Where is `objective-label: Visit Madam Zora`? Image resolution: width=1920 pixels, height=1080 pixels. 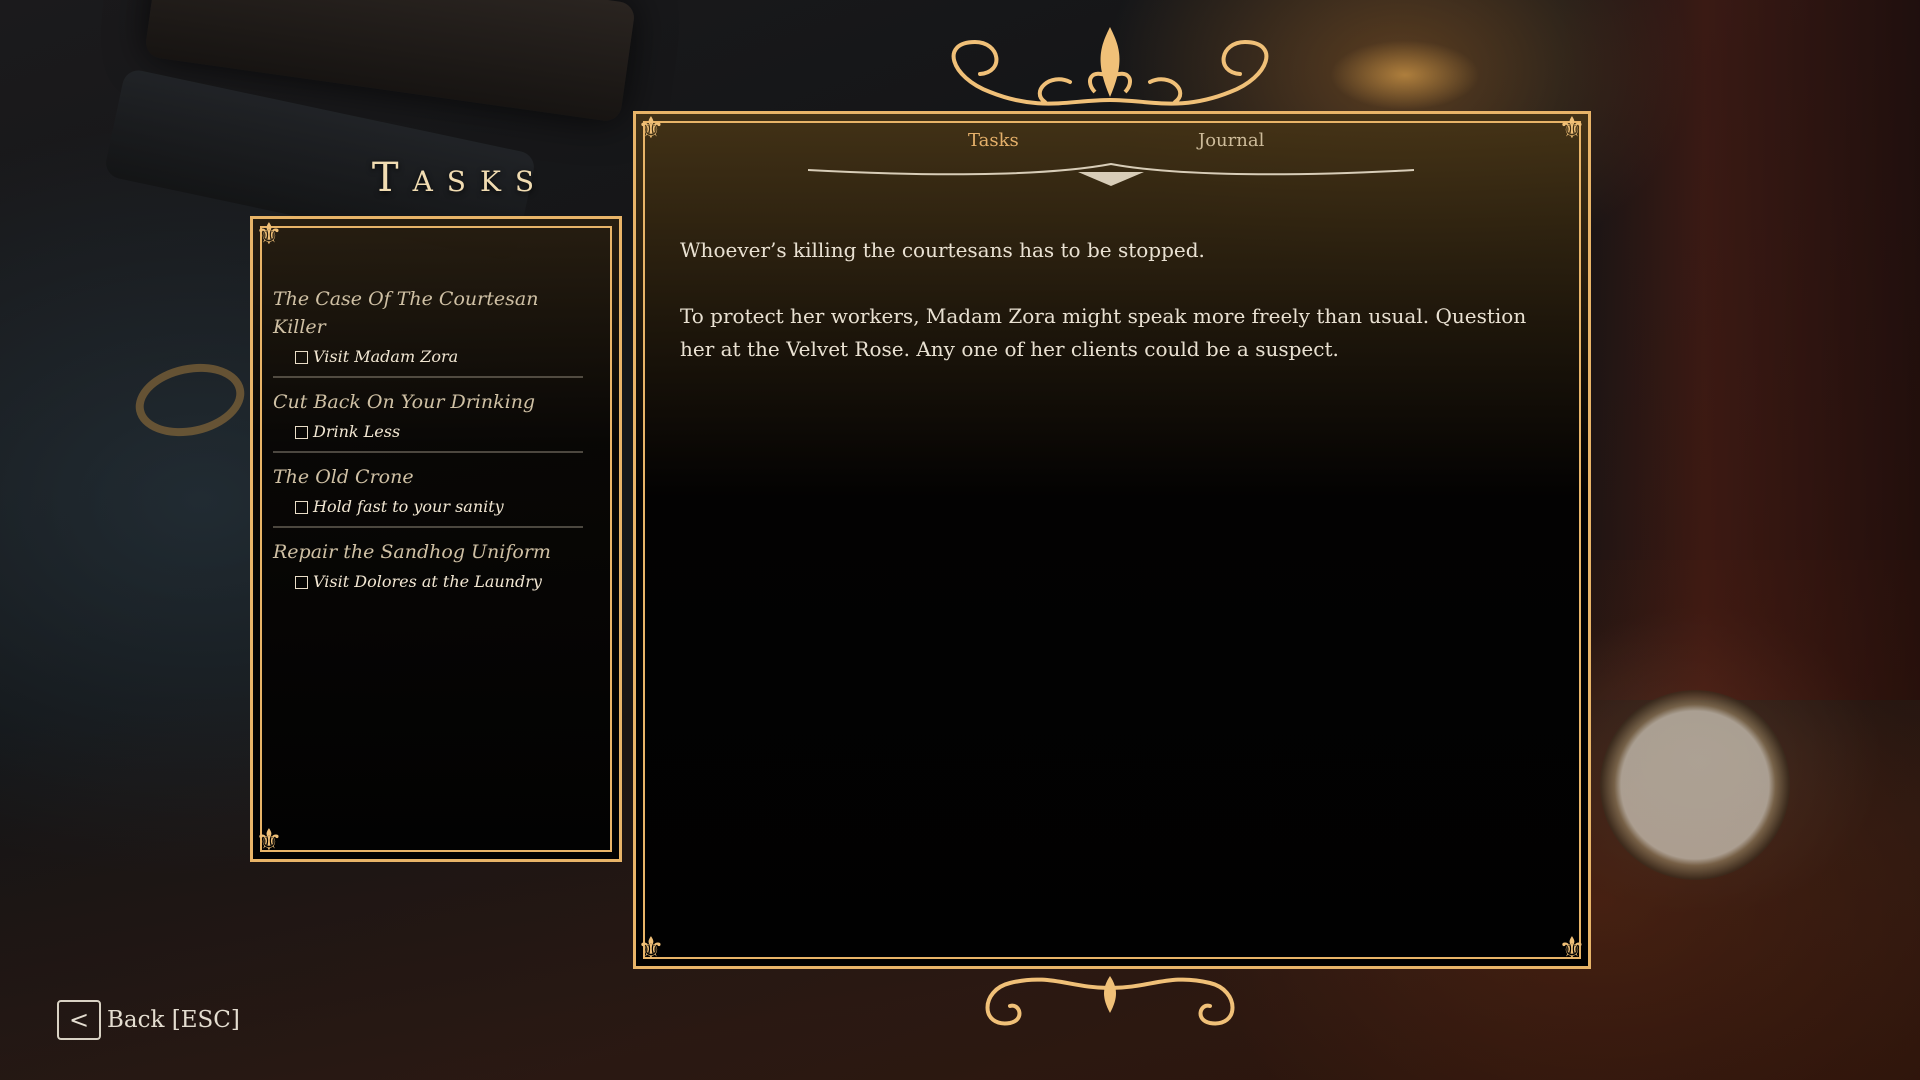 objective-label: Visit Madam Zora is located at coordinates (386, 356).